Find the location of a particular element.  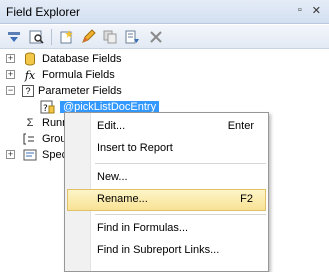

tree-item-special-fields: Spec is located at coordinates (44, 155).